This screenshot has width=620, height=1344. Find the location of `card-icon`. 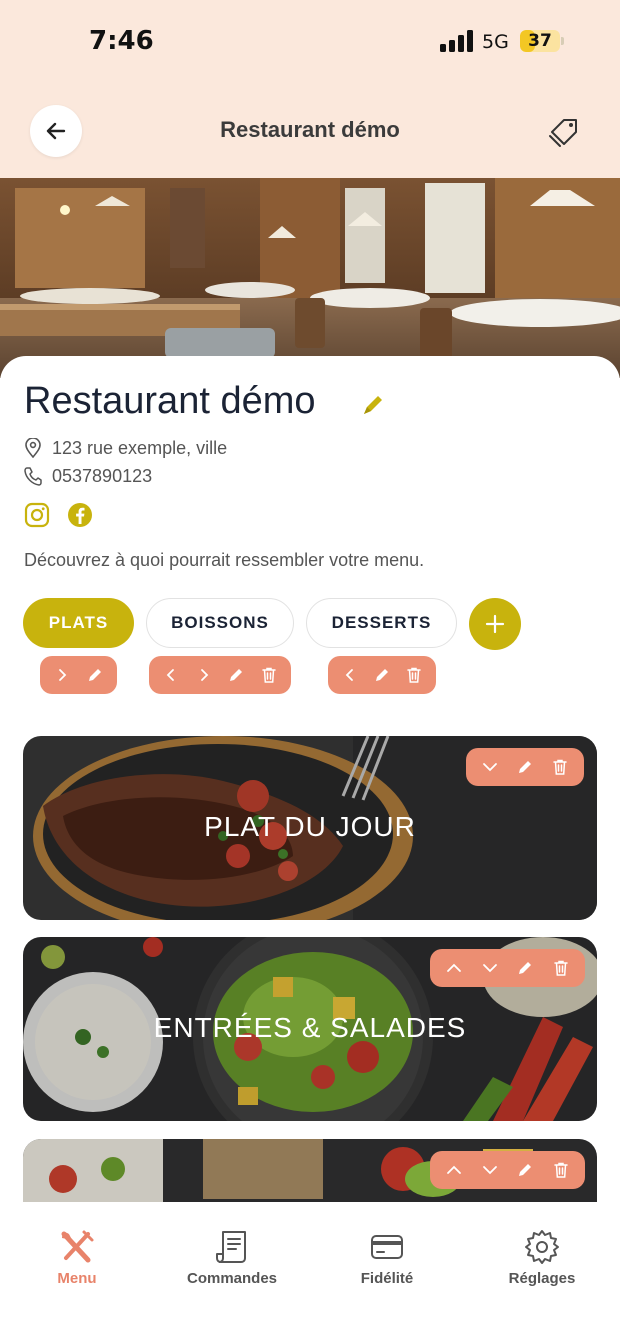

card-icon is located at coordinates (387, 1247).